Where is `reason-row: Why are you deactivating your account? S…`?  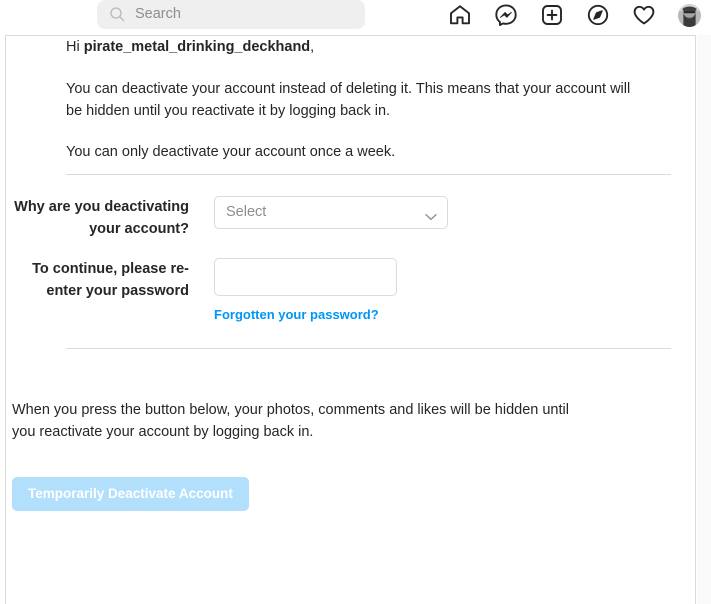 reason-row: Why are you deactivating your account? S… is located at coordinates (350, 218).